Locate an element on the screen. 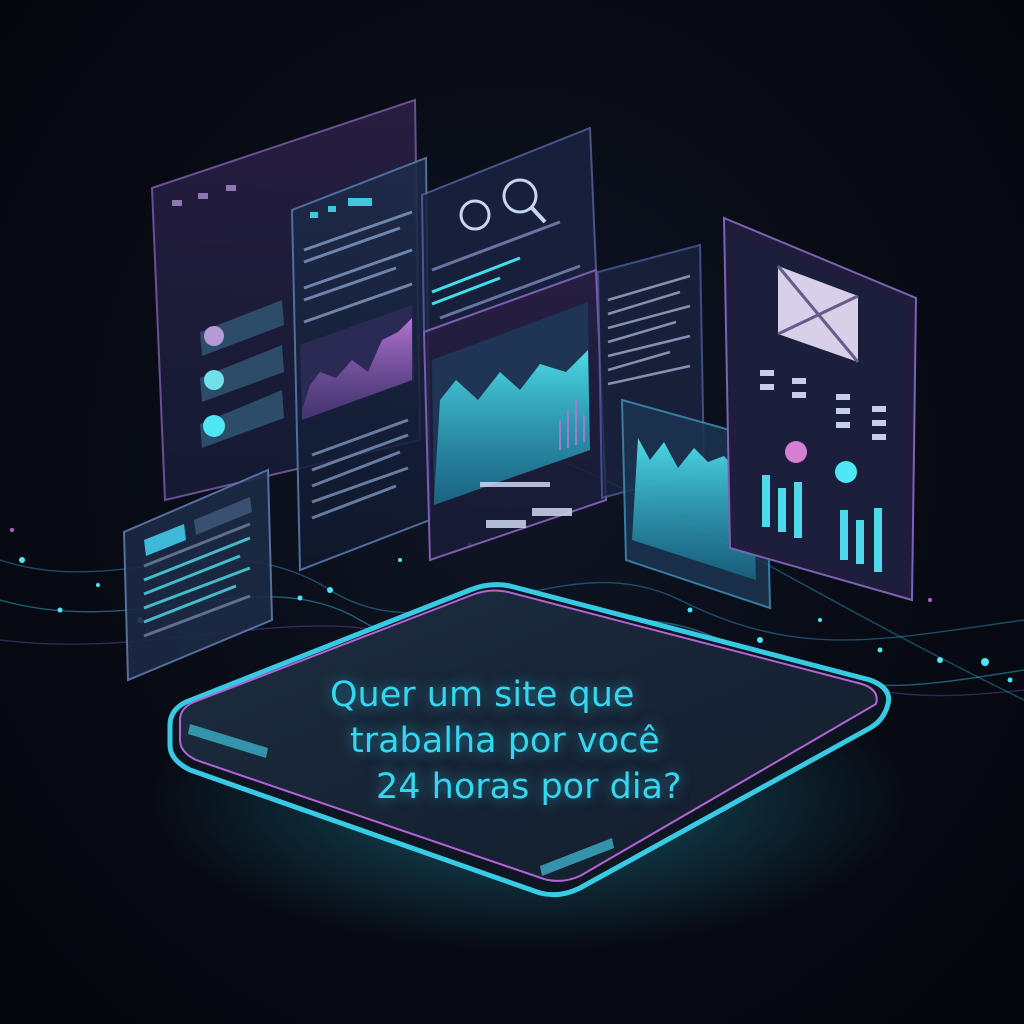 Image resolution: width=1024 pixels, height=1024 pixels. panel-article is located at coordinates (361, 364).